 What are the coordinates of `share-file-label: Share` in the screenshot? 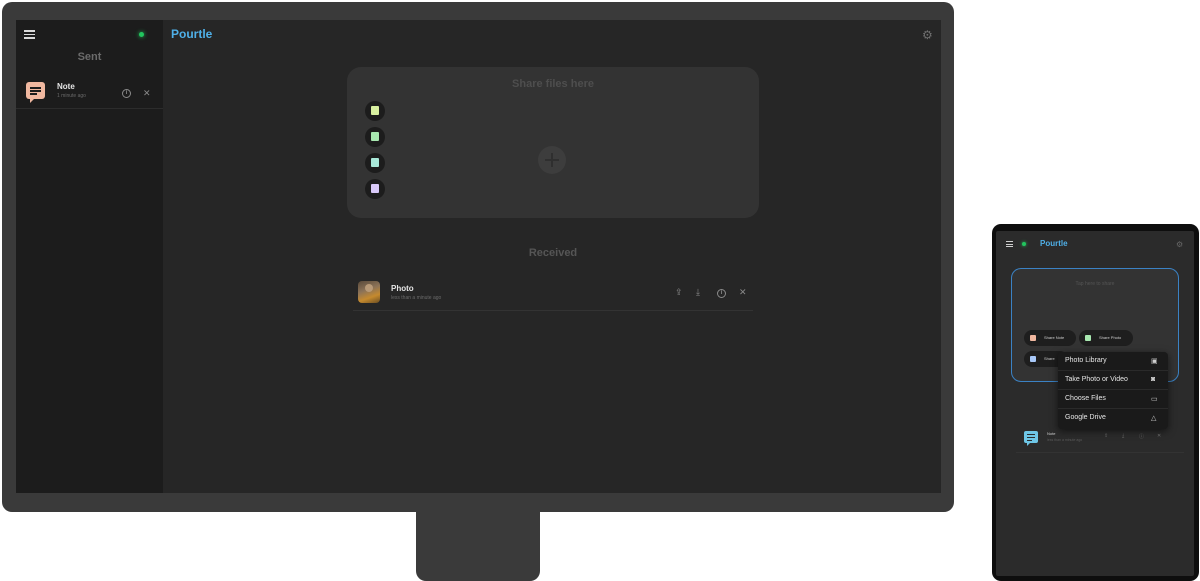 It's located at (1049, 358).